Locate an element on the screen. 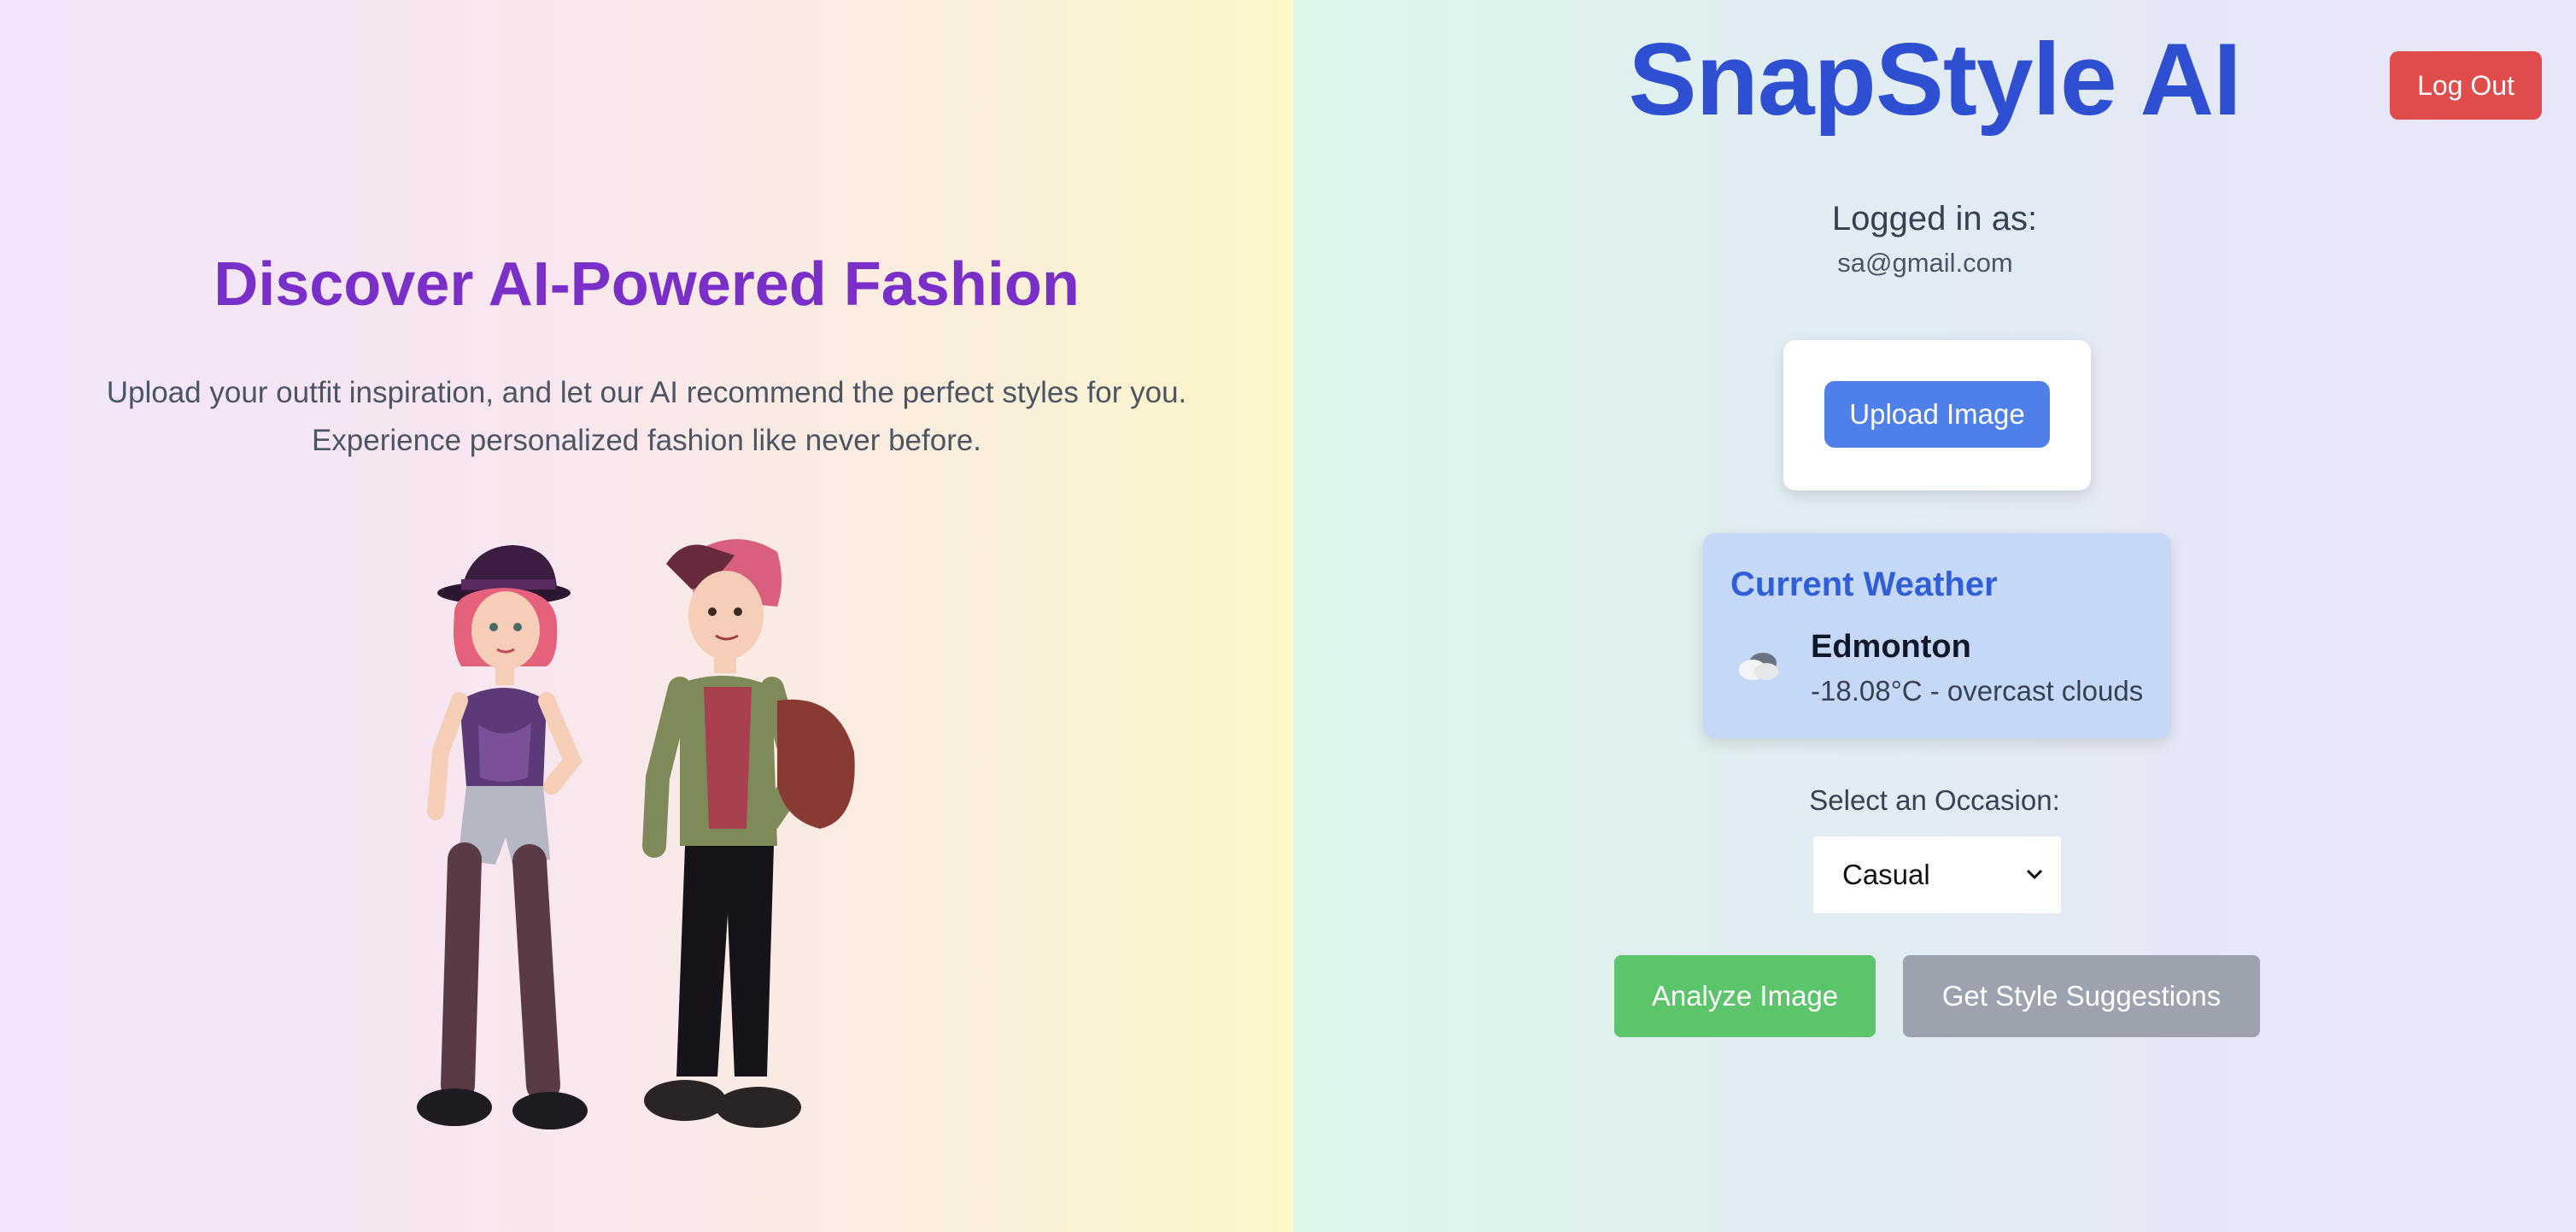  occasion-label: Select an Occasion: is located at coordinates (1934, 800).